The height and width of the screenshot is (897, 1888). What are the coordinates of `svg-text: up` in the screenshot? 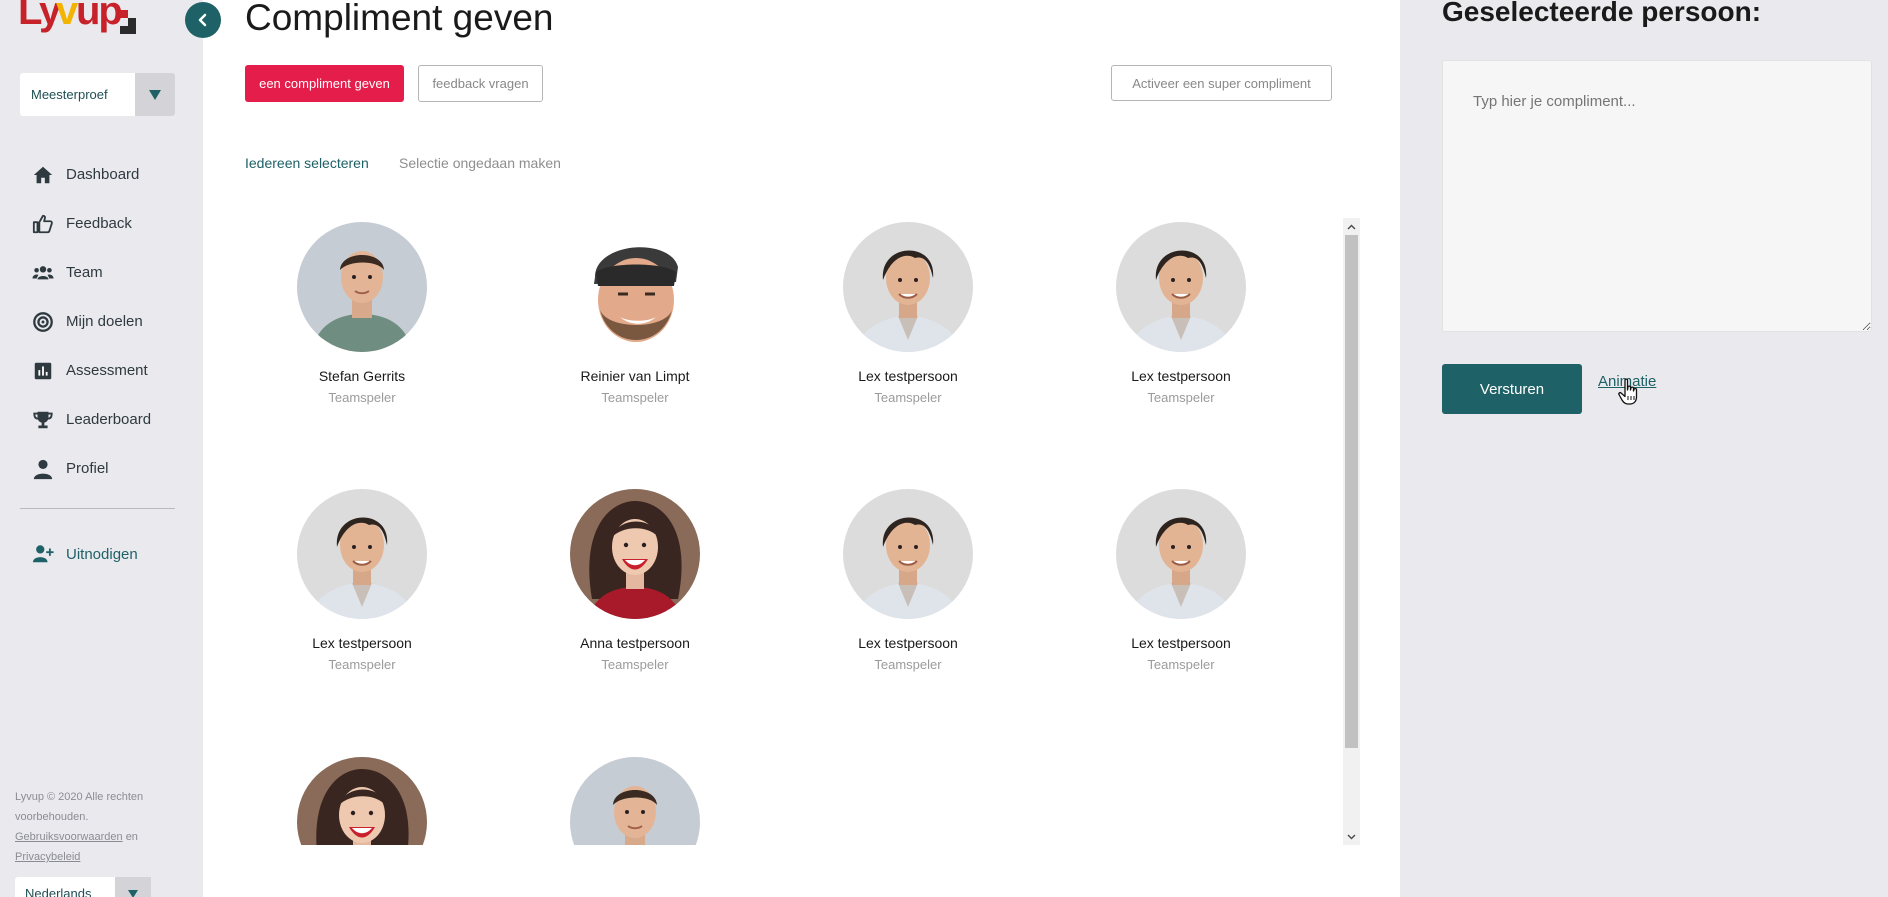 It's located at (98, 16).